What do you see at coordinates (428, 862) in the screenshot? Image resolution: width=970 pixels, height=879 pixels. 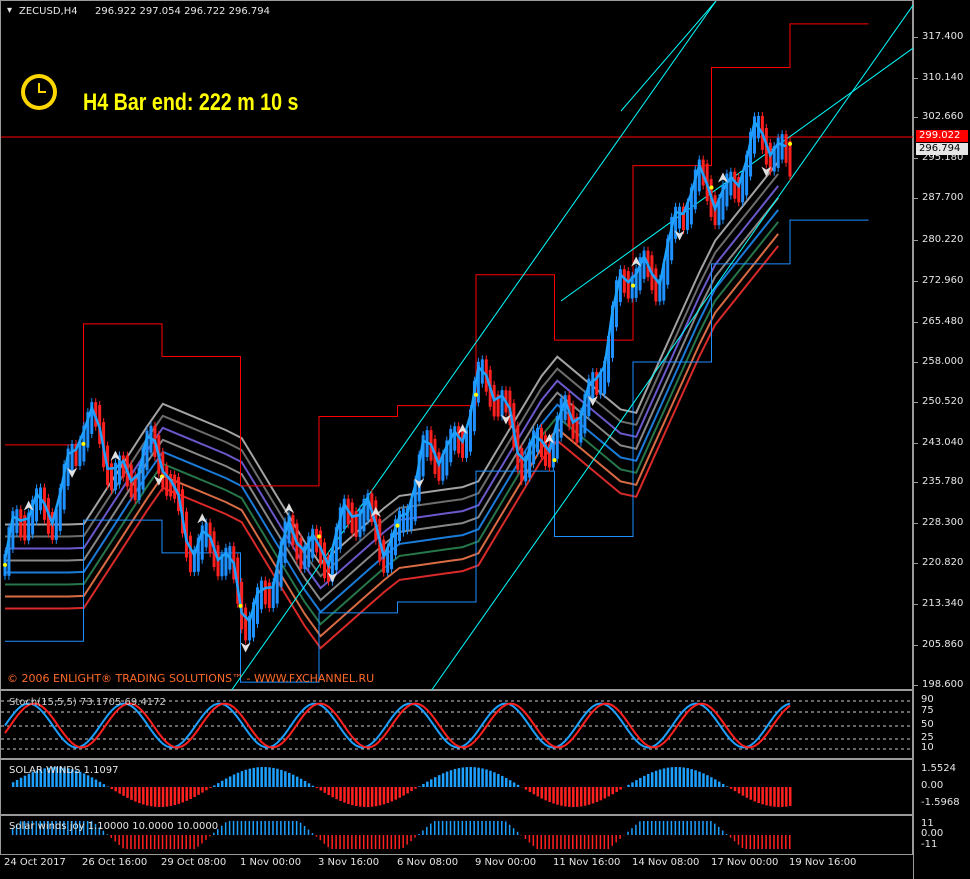 I see `time-tick-label: 6 Nov 08:00` at bounding box center [428, 862].